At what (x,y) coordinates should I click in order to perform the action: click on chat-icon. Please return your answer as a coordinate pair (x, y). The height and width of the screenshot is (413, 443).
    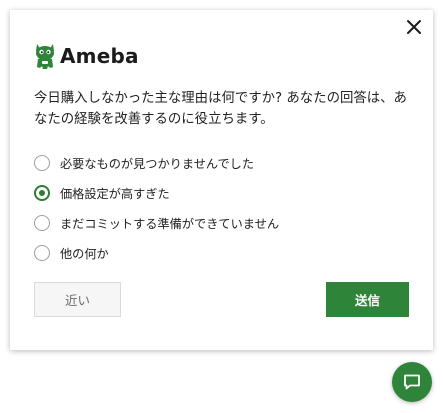
    Looking at the image, I should click on (412, 382).